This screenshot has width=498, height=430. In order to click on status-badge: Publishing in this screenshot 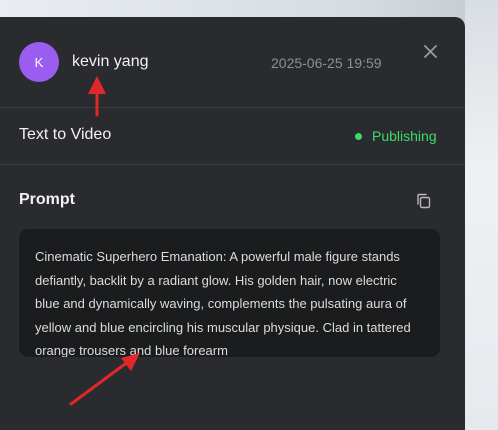, I will do `click(396, 136)`.